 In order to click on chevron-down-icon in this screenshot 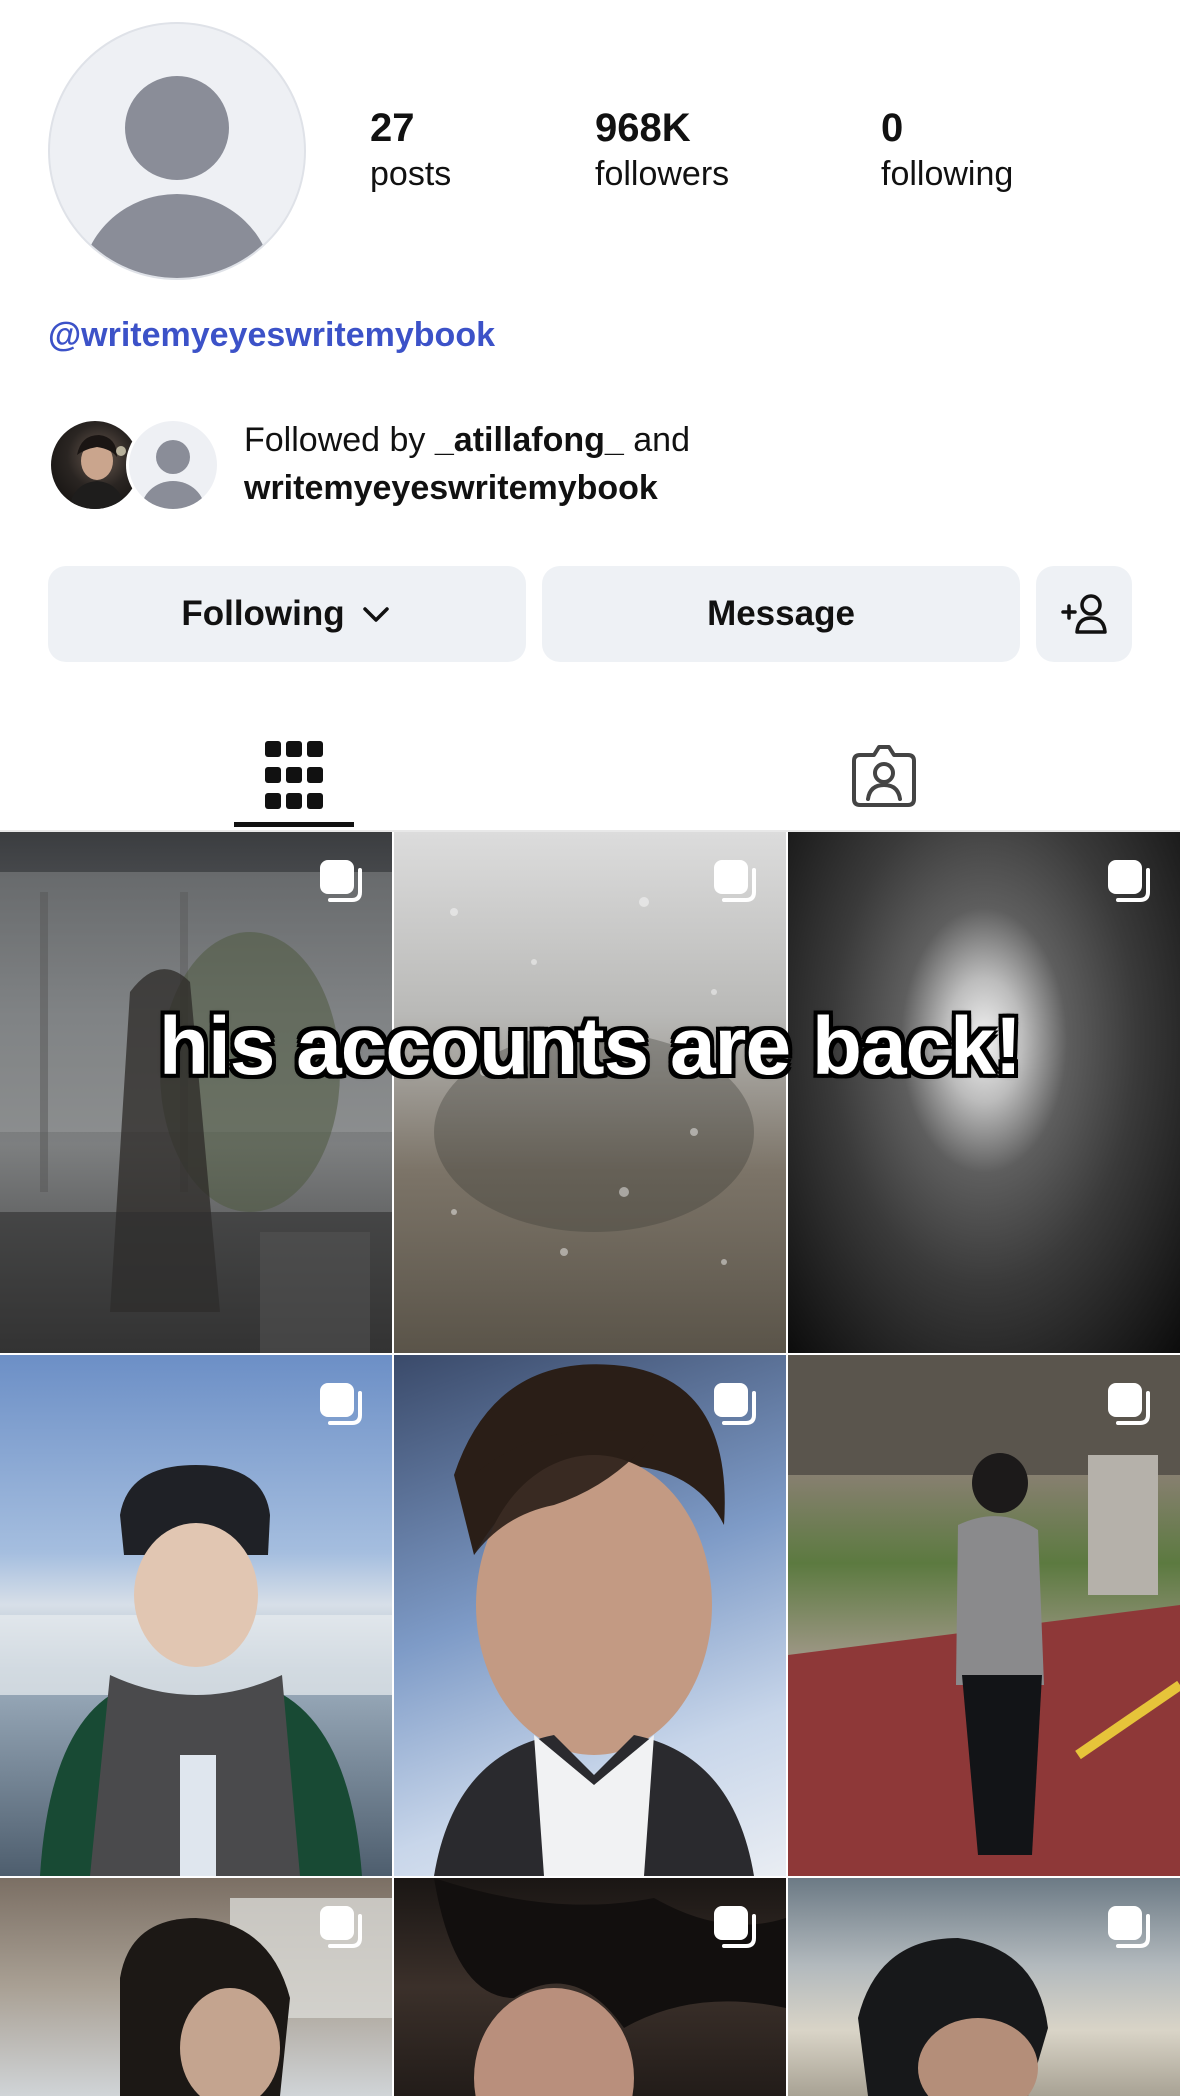, I will do `click(375, 614)`.